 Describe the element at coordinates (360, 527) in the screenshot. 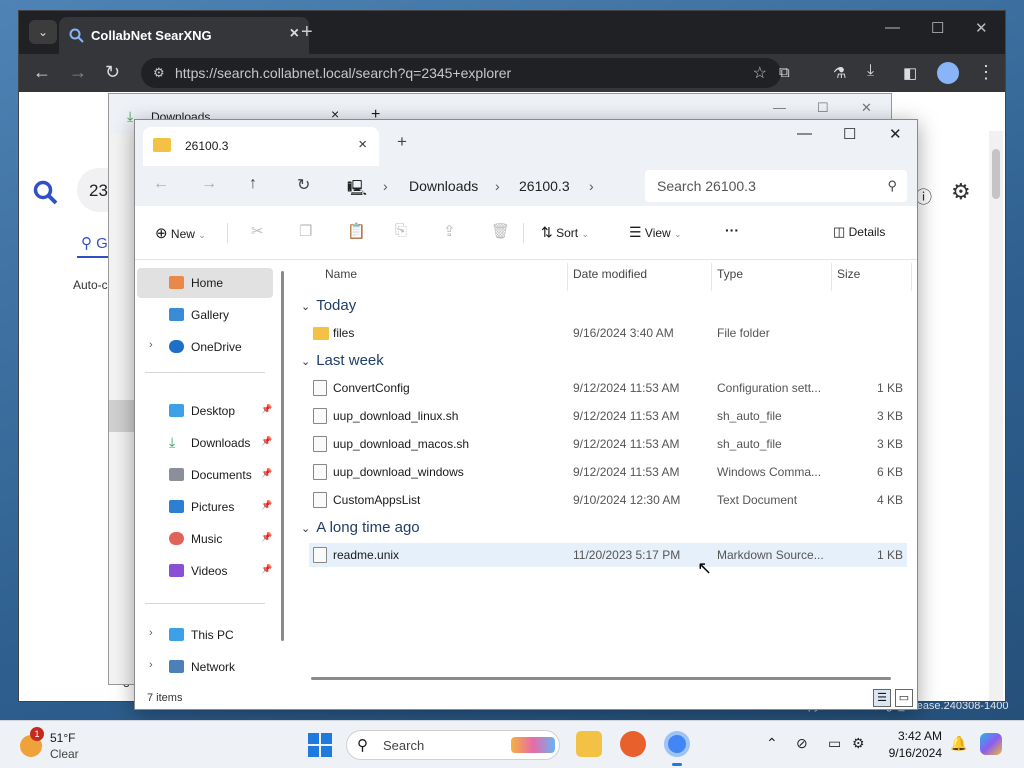

I see `group-header-long-ago: ⌄ A long time ago` at that location.